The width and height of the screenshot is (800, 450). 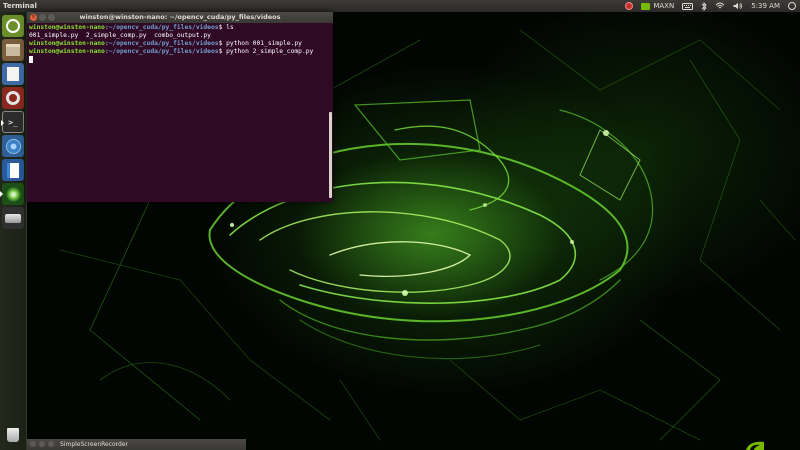 I want to click on drive-icon, so click(x=13, y=218).